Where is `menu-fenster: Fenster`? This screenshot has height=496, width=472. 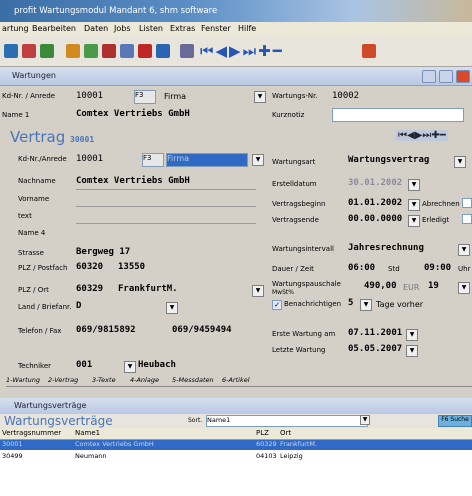 menu-fenster: Fenster is located at coordinates (216, 28).